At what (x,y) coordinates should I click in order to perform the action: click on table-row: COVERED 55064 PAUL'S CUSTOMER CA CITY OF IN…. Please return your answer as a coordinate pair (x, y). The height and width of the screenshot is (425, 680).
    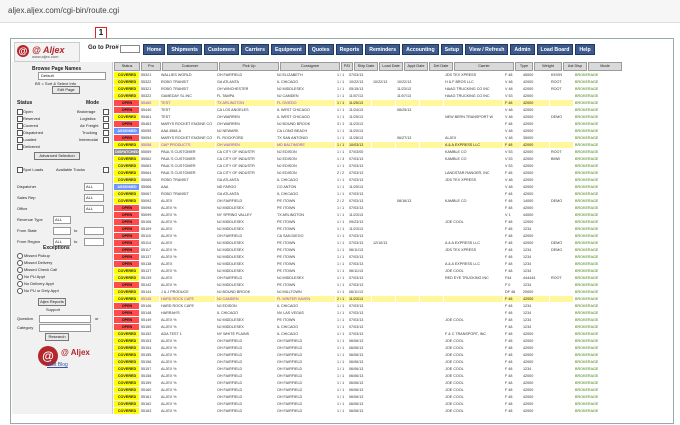
    Looking at the image, I should click on (392, 173).